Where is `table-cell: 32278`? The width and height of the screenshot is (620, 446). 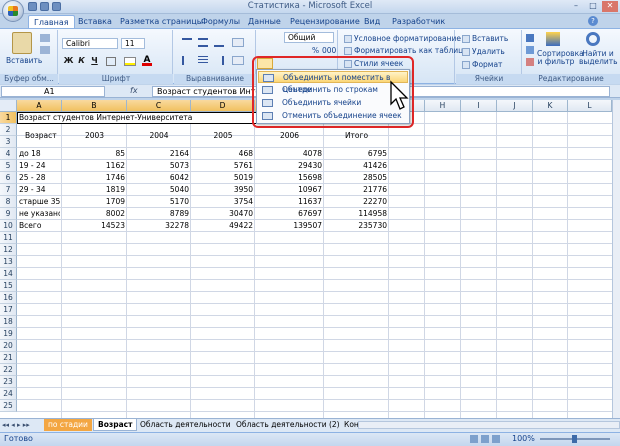
table-cell: 32278 is located at coordinates (159, 226).